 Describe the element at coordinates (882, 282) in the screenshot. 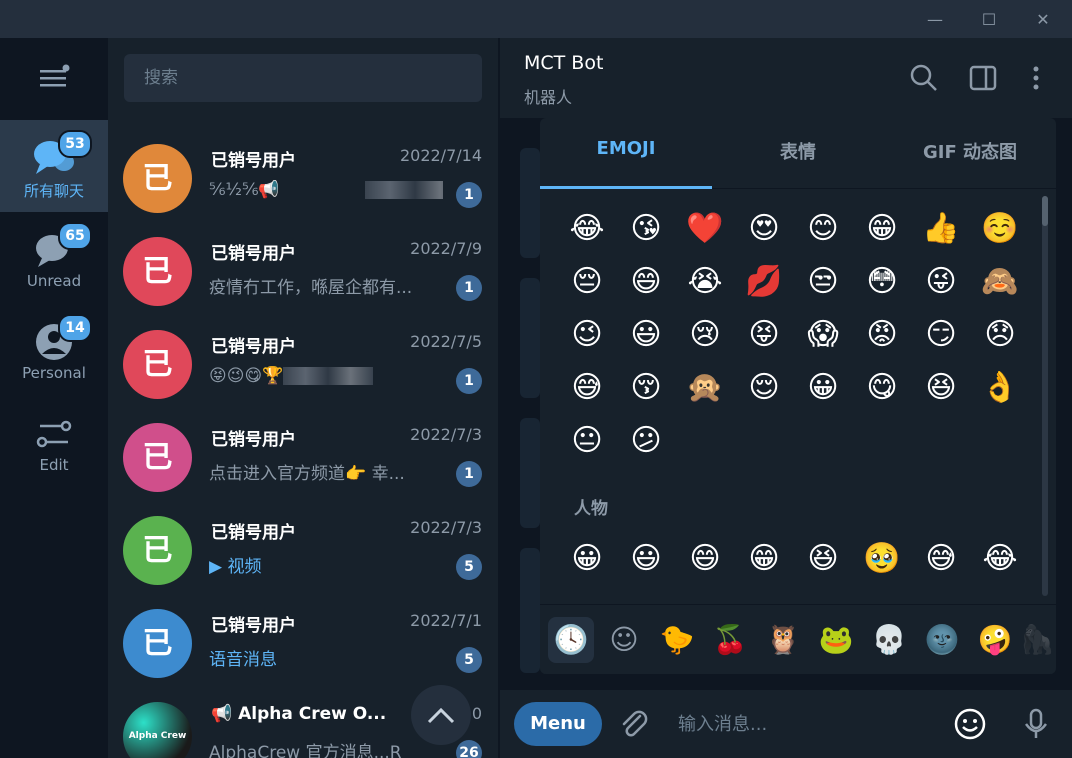

I see `emoji-button: 😳` at that location.